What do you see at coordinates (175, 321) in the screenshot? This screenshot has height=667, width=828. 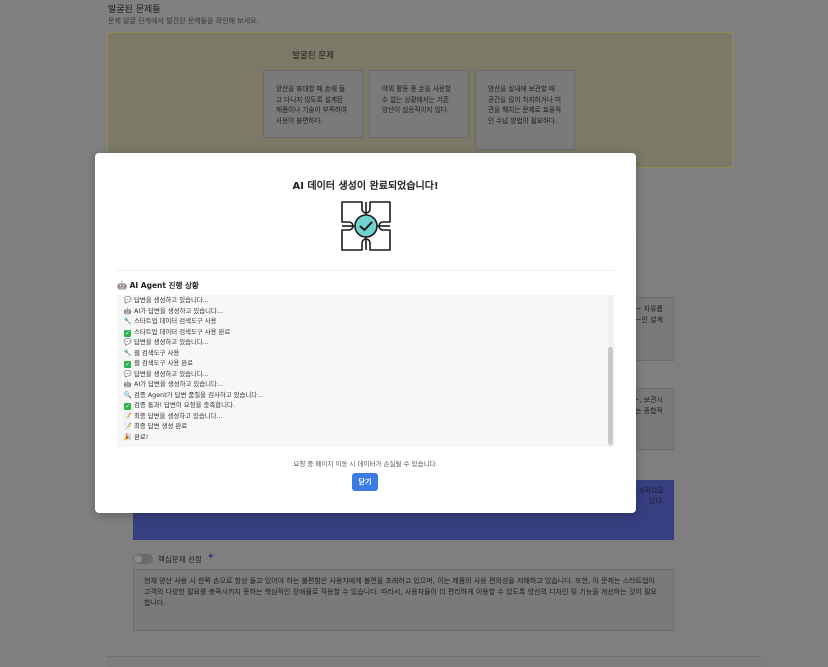 I see `log-item-text: 스타트업 데이터 검색도구 사용` at bounding box center [175, 321].